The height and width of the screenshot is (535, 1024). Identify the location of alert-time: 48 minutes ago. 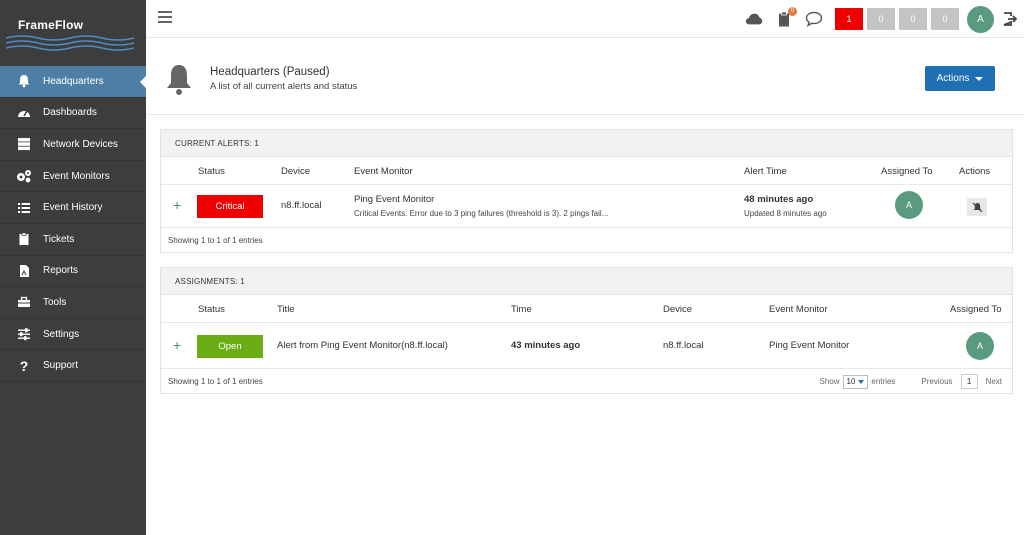
(779, 199).